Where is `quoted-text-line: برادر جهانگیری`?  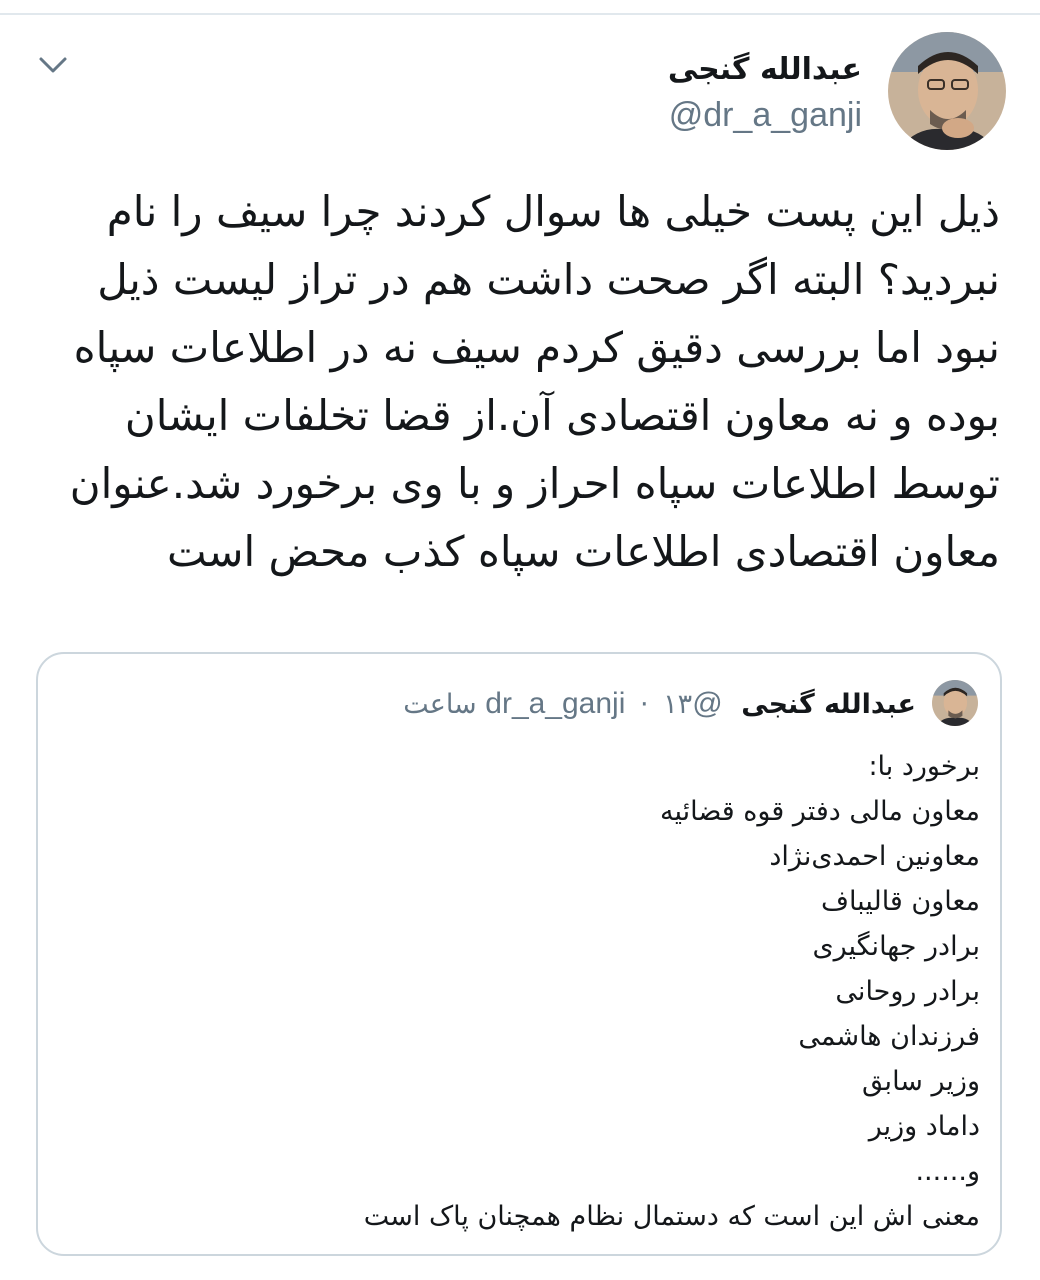 quoted-text-line: برادر جهانگیری is located at coordinates (896, 946).